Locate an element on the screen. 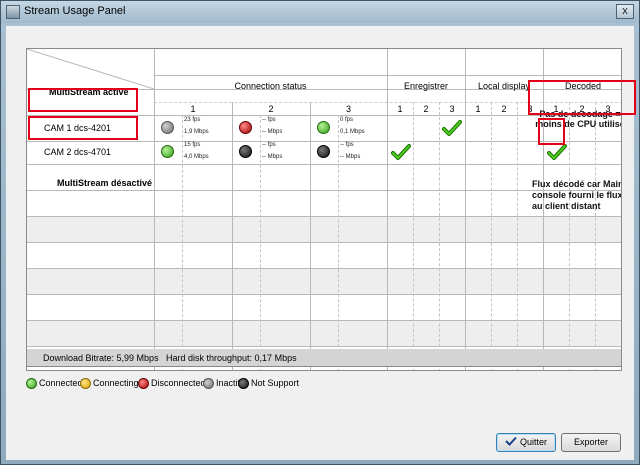 Image resolution: width=640 pixels, height=465 pixels. download-bitrate: Download Bitrate: 5,99 Mbps is located at coordinates (101, 358).